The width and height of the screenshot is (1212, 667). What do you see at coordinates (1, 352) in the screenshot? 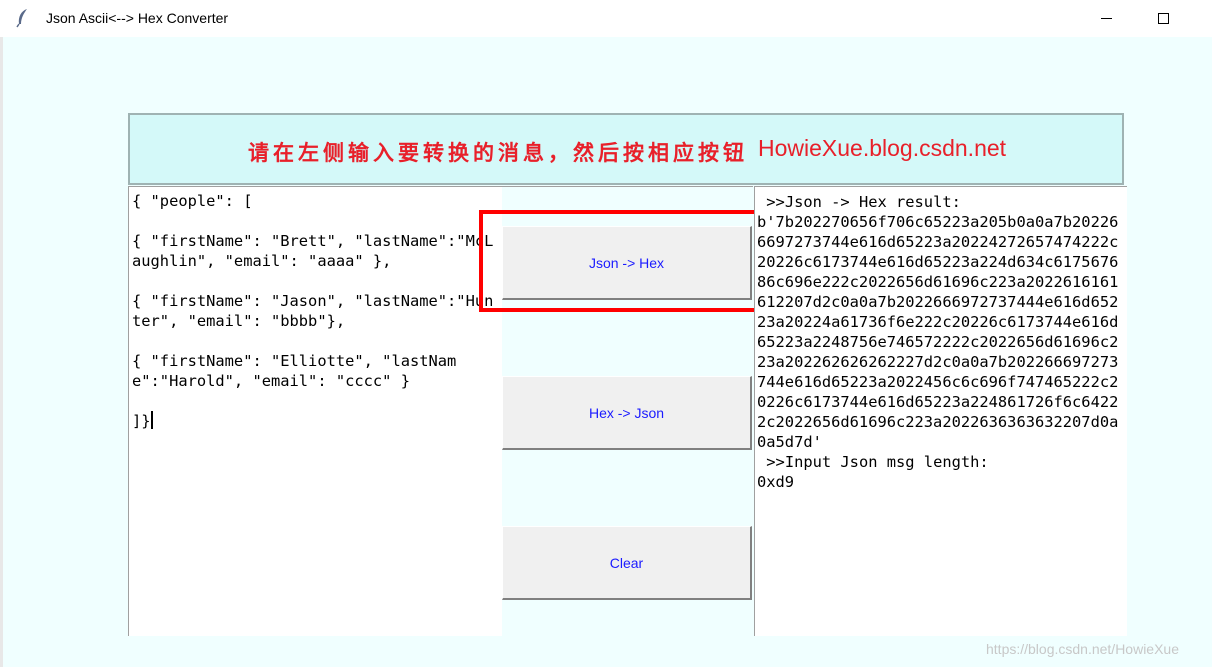
I see `window-left-edge` at bounding box center [1, 352].